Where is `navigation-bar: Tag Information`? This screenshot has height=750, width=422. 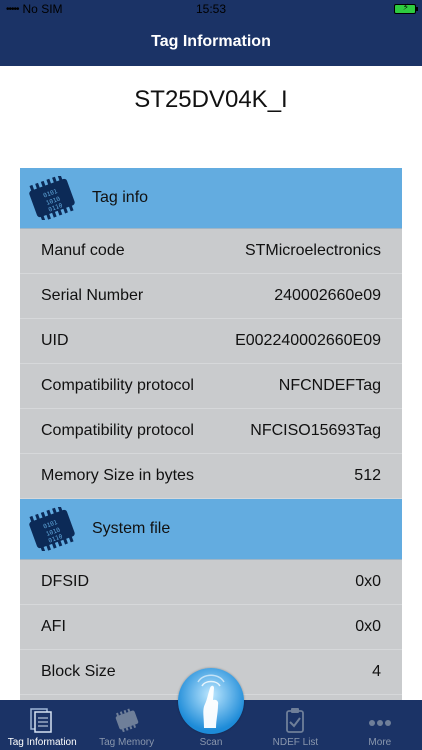 navigation-bar: Tag Information is located at coordinates (211, 42).